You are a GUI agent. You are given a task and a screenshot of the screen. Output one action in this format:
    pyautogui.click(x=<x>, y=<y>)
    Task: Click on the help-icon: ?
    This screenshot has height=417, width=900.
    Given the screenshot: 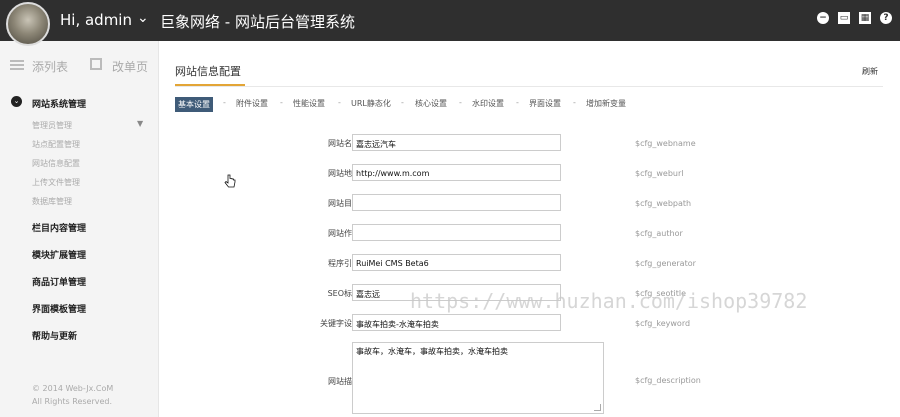 What is the action you would take?
    pyautogui.click(x=886, y=18)
    